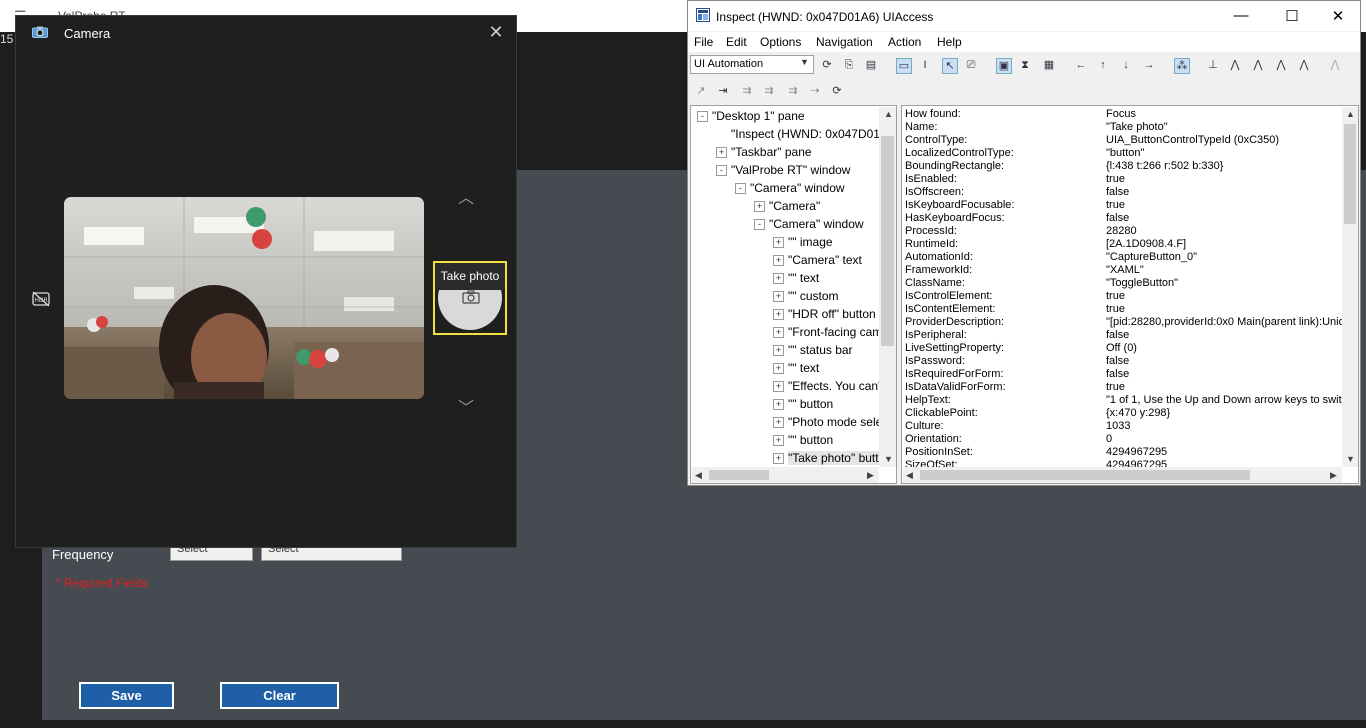  What do you see at coordinates (827, 386) in the screenshot?
I see `tree-item: + "Effects. You can"` at bounding box center [827, 386].